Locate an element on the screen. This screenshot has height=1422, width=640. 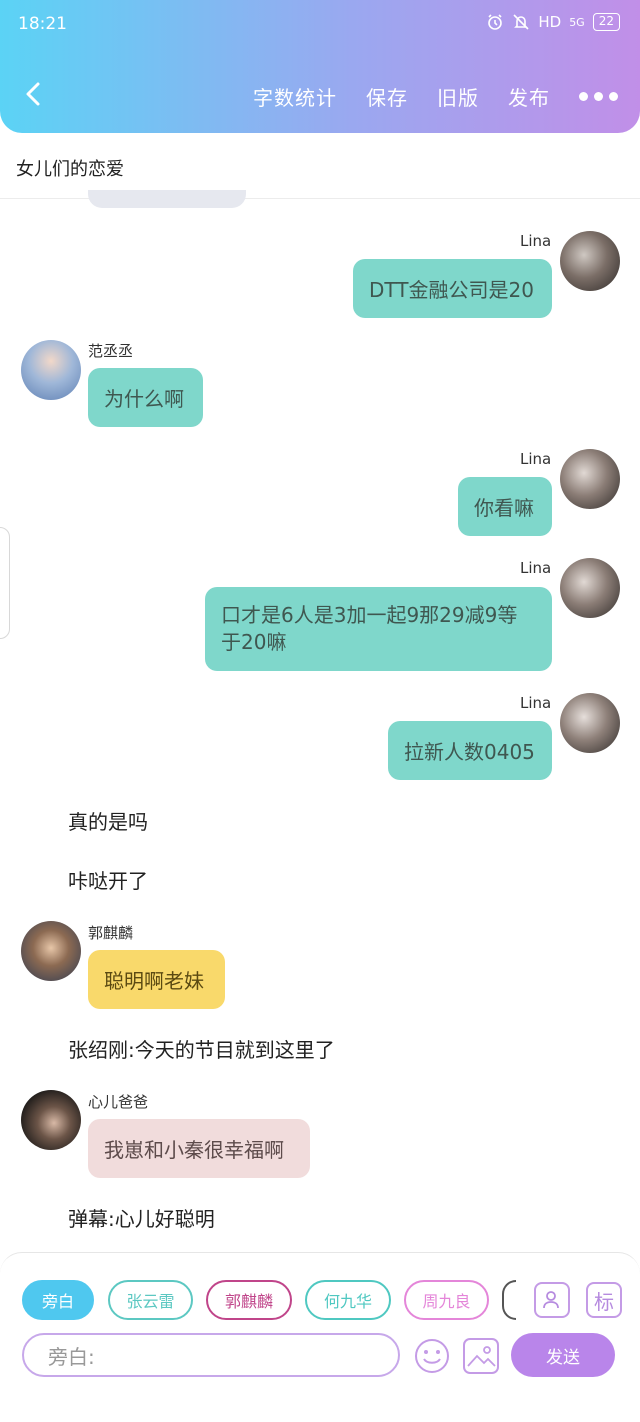
message-bubble: 口才是6人是3加一起9那29减9等于20嘛 is located at coordinates (378, 629).